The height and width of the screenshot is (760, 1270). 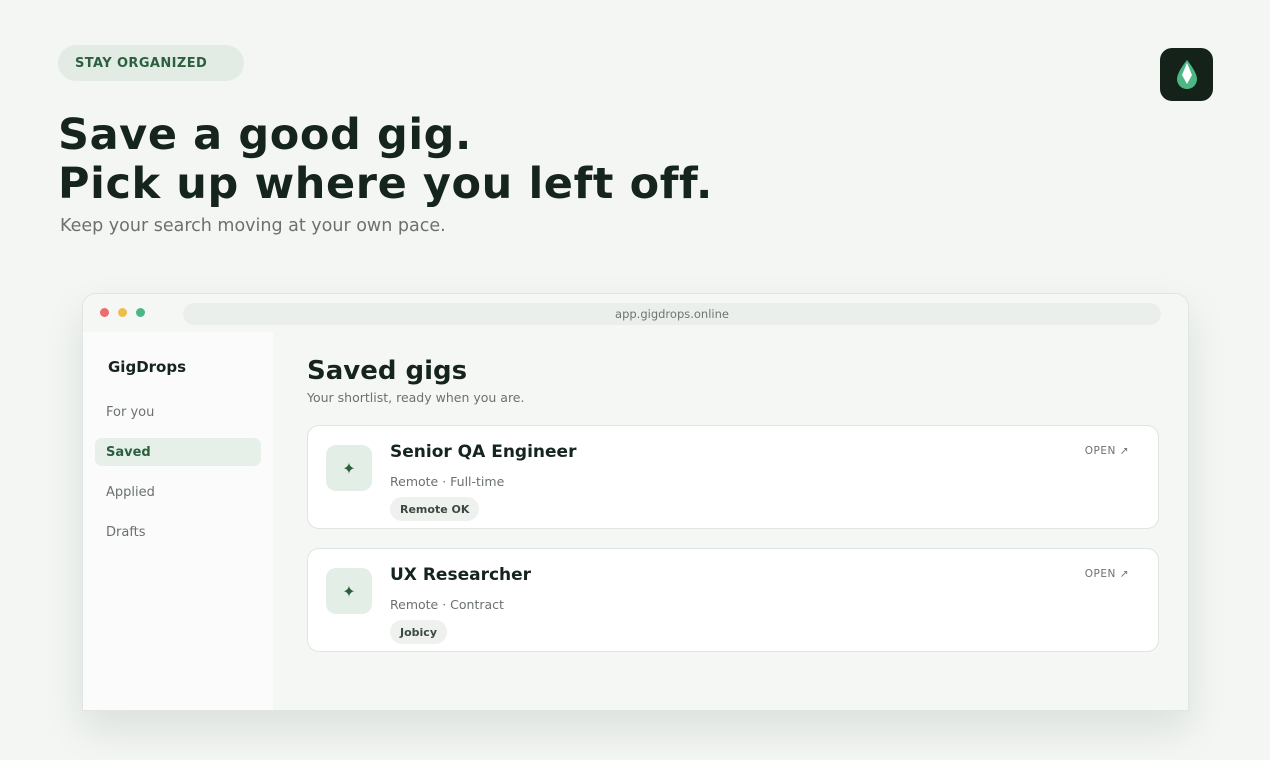 I want to click on gig-source-tag: Remote OK, so click(x=435, y=509).